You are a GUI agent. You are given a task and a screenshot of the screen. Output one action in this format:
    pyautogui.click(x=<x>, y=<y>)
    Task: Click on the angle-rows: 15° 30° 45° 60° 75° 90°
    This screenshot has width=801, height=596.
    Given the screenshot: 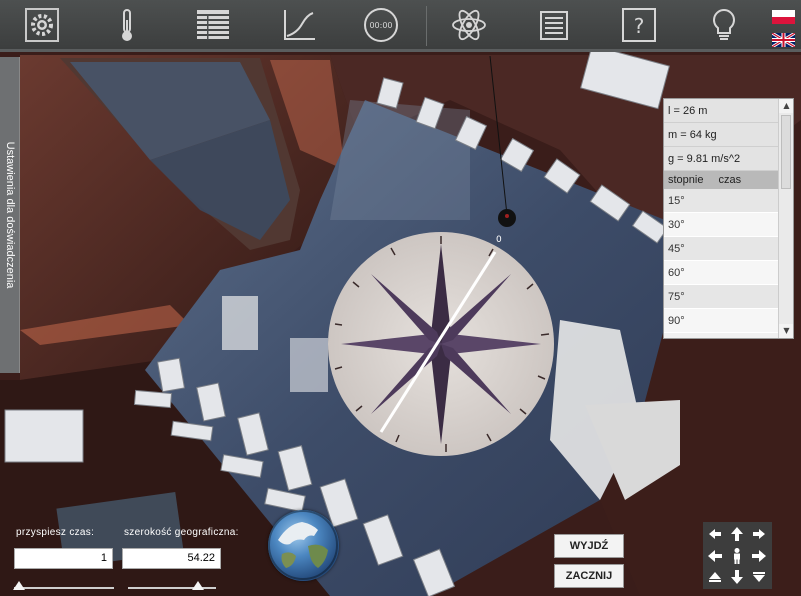 What is the action you would take?
    pyautogui.click(x=728, y=261)
    